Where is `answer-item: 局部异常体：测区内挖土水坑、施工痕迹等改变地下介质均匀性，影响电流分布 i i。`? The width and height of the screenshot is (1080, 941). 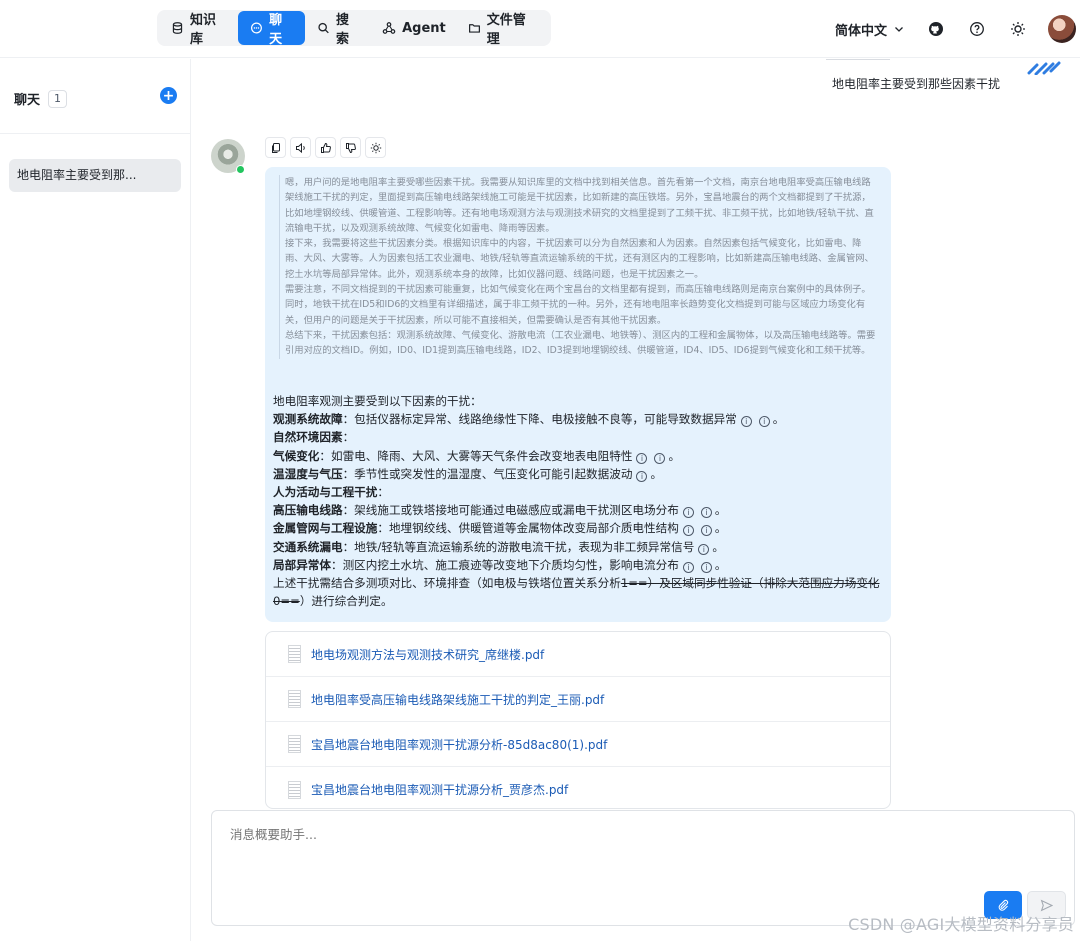
answer-item: 局部异常体：测区内挖土水坑、施工痕迹等改变地下介质均匀性，影响电流分布 i i。 is located at coordinates (500, 565).